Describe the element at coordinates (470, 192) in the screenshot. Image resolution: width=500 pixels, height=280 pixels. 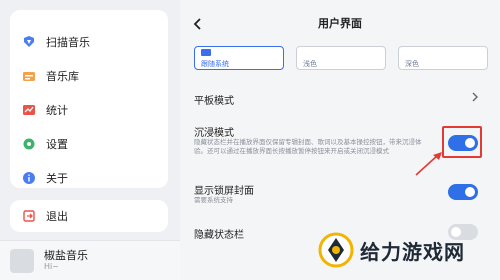
I see `toggle-knob` at that location.